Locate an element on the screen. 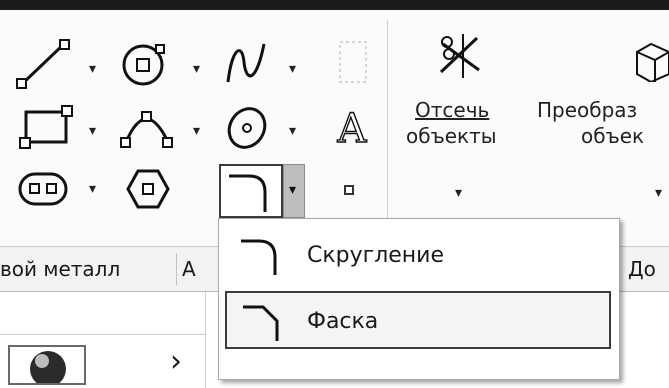 The height and width of the screenshot is (388, 669). panel-divider is located at coordinates (102, 334).